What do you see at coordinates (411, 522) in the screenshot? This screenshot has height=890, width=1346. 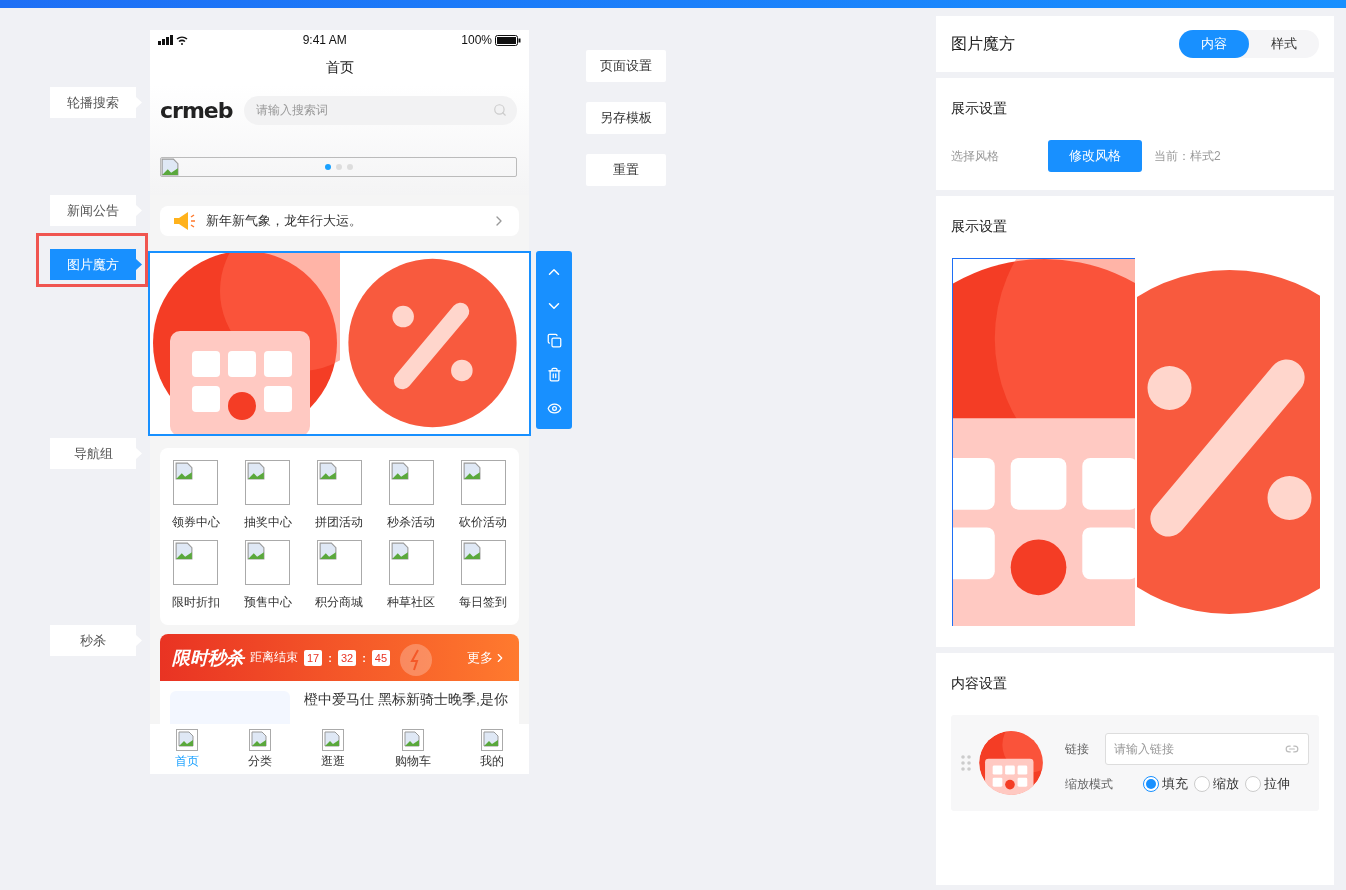 I see `nav-label: 秒杀活动` at bounding box center [411, 522].